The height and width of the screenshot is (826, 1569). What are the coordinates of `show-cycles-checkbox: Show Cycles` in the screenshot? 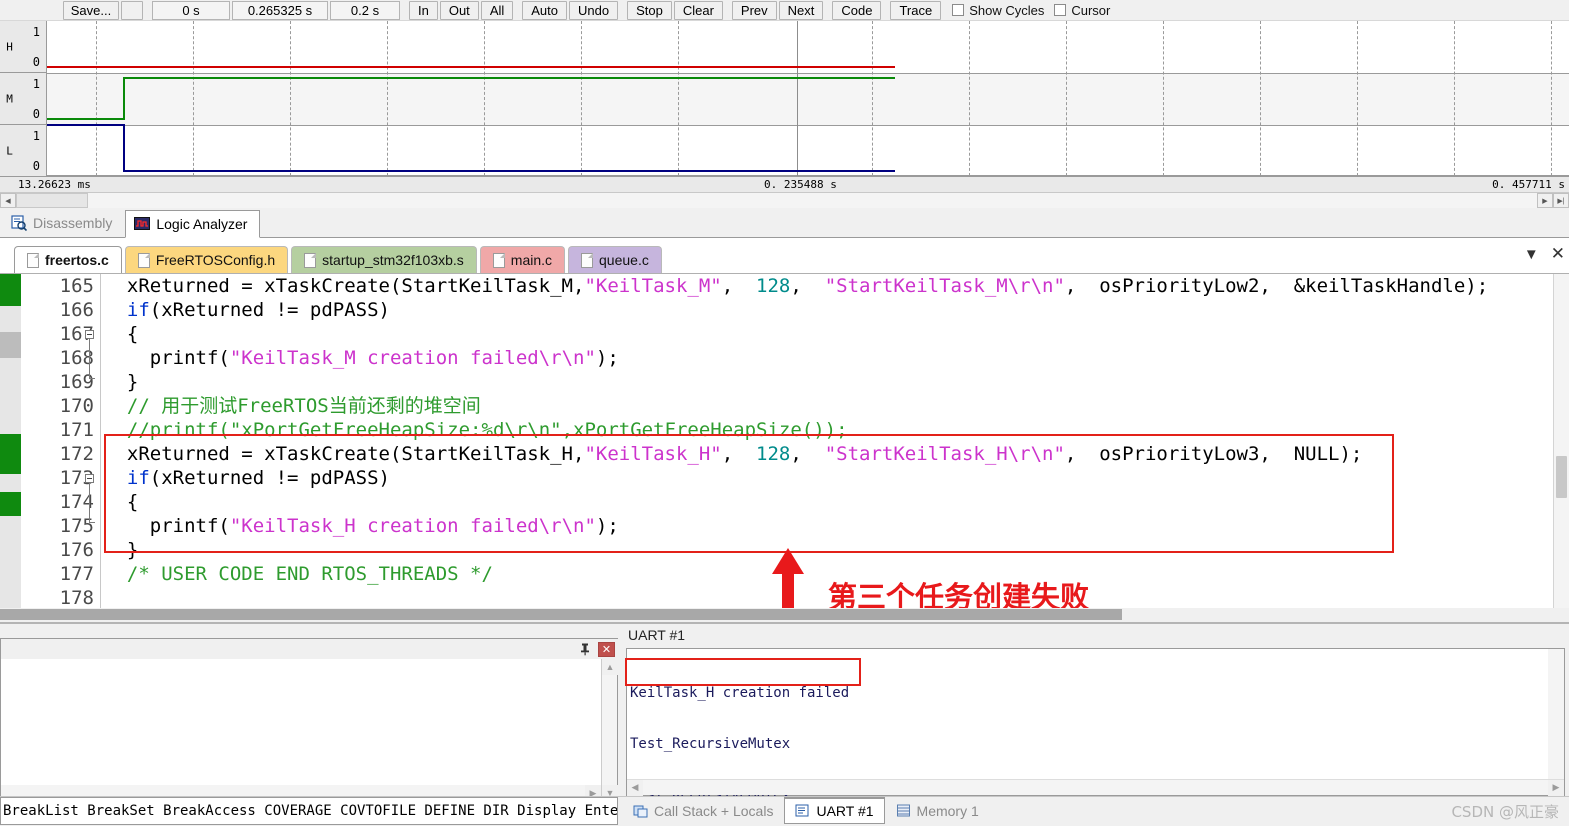 It's located at (998, 10).